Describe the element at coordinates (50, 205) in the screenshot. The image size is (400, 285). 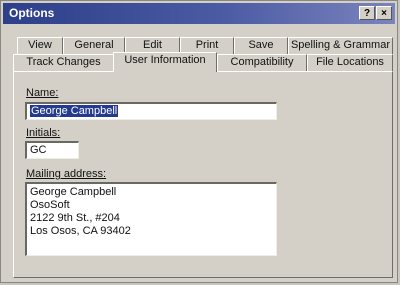
I see `address-line: OsoSoft` at that location.